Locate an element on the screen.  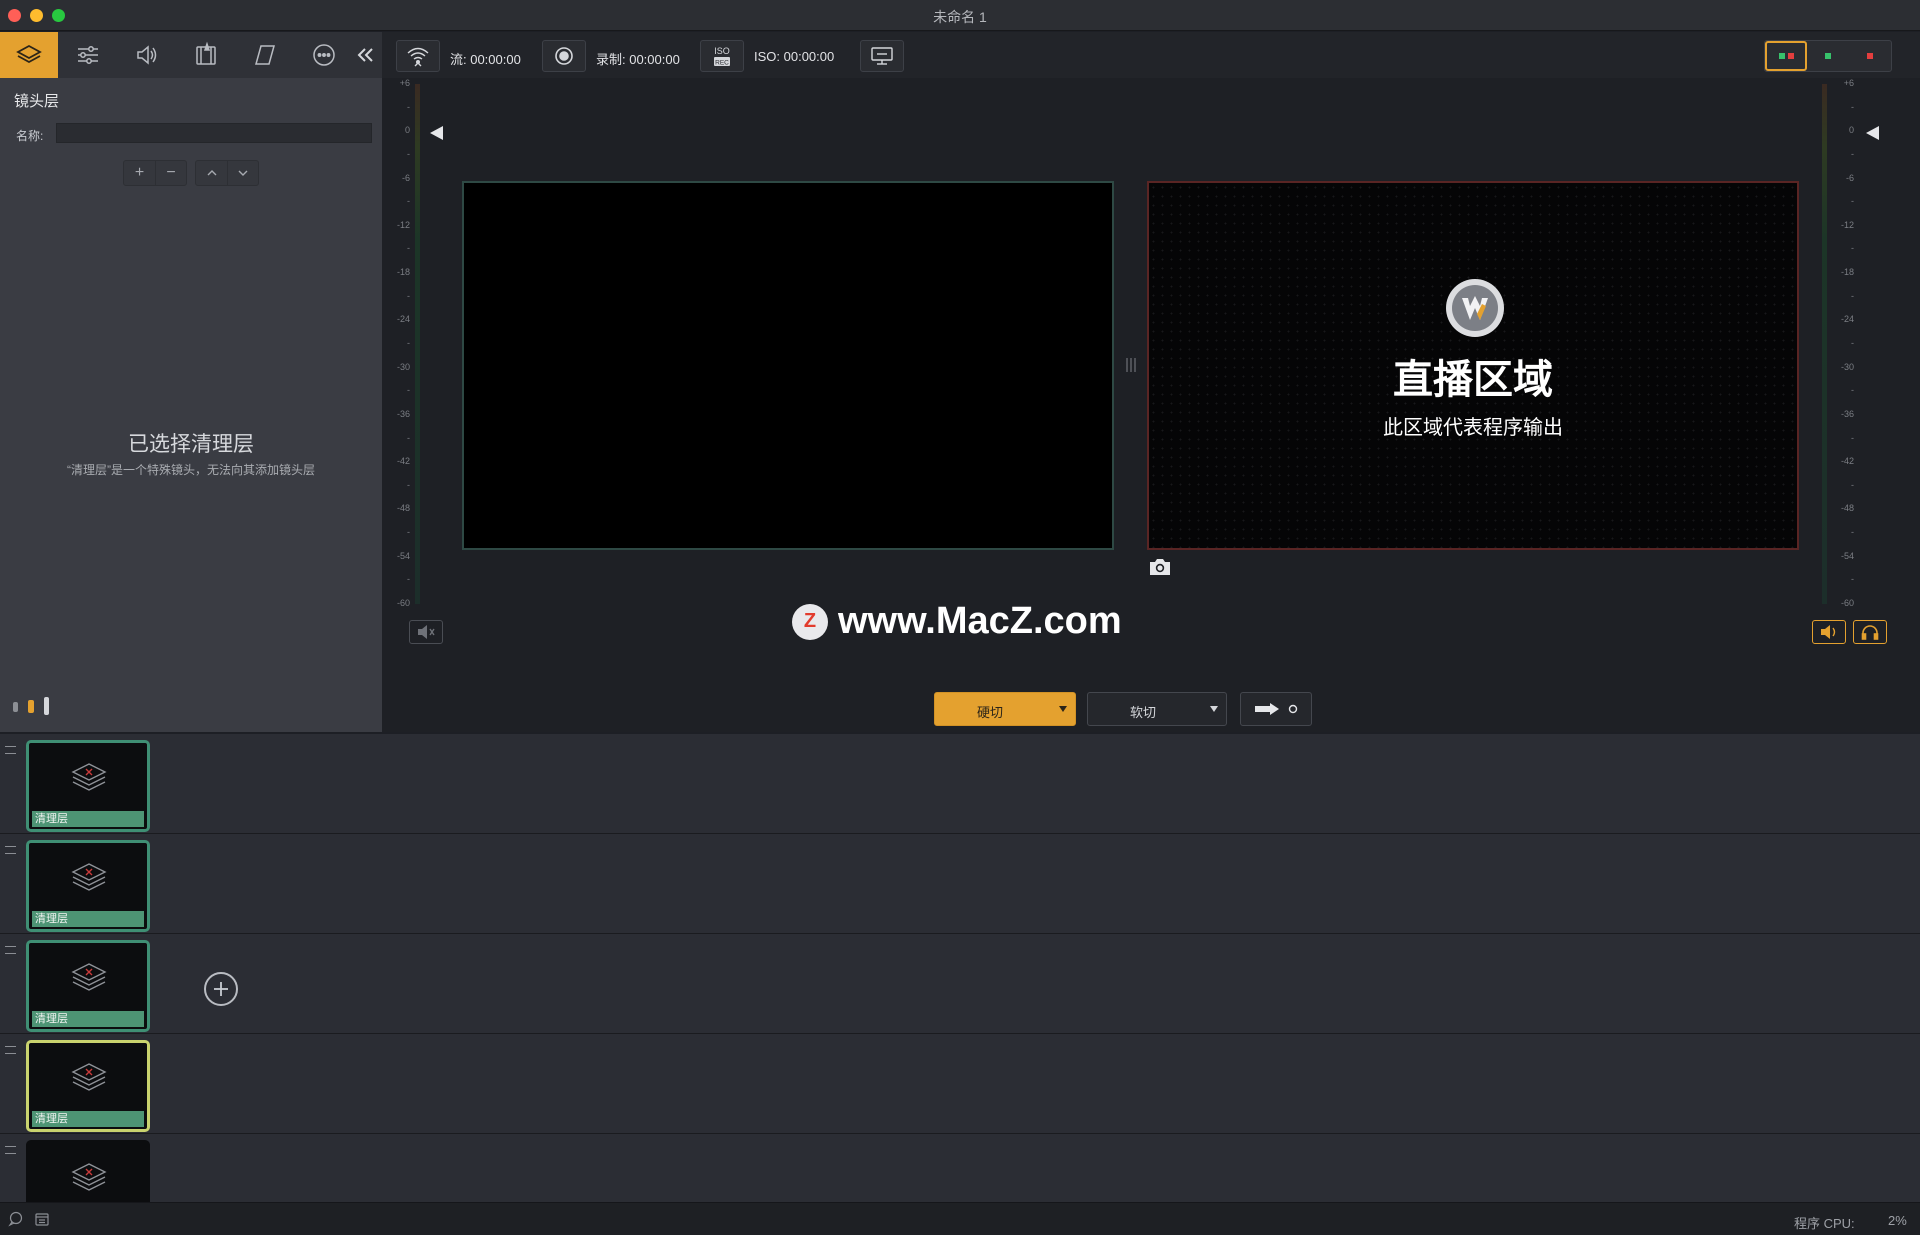
shot-card is located at coordinates (88, 1171).